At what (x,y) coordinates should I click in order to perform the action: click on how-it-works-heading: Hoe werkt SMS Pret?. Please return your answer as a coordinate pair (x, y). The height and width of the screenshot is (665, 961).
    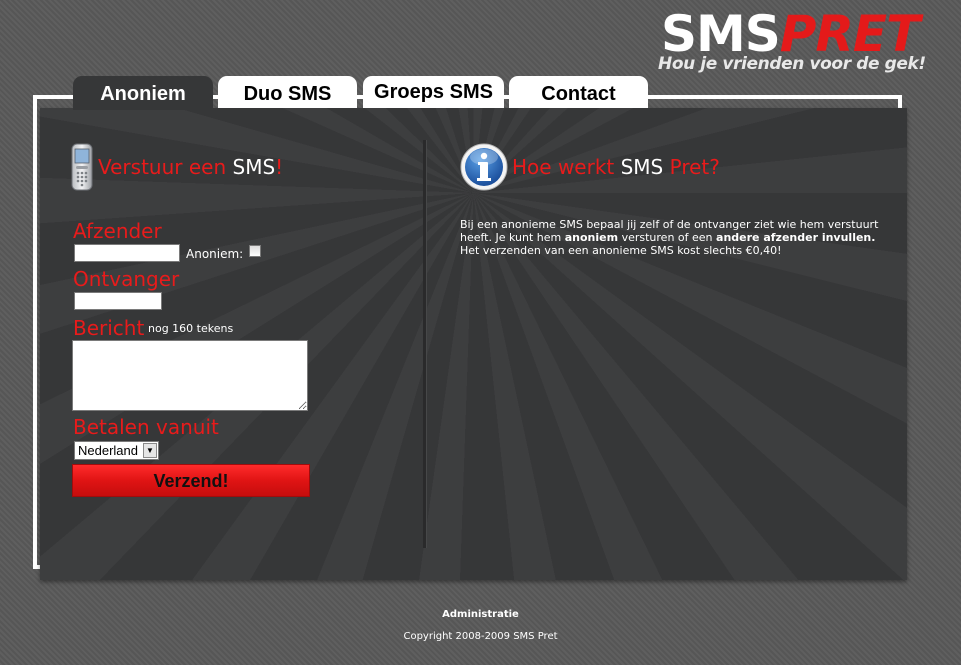
    Looking at the image, I should click on (616, 167).